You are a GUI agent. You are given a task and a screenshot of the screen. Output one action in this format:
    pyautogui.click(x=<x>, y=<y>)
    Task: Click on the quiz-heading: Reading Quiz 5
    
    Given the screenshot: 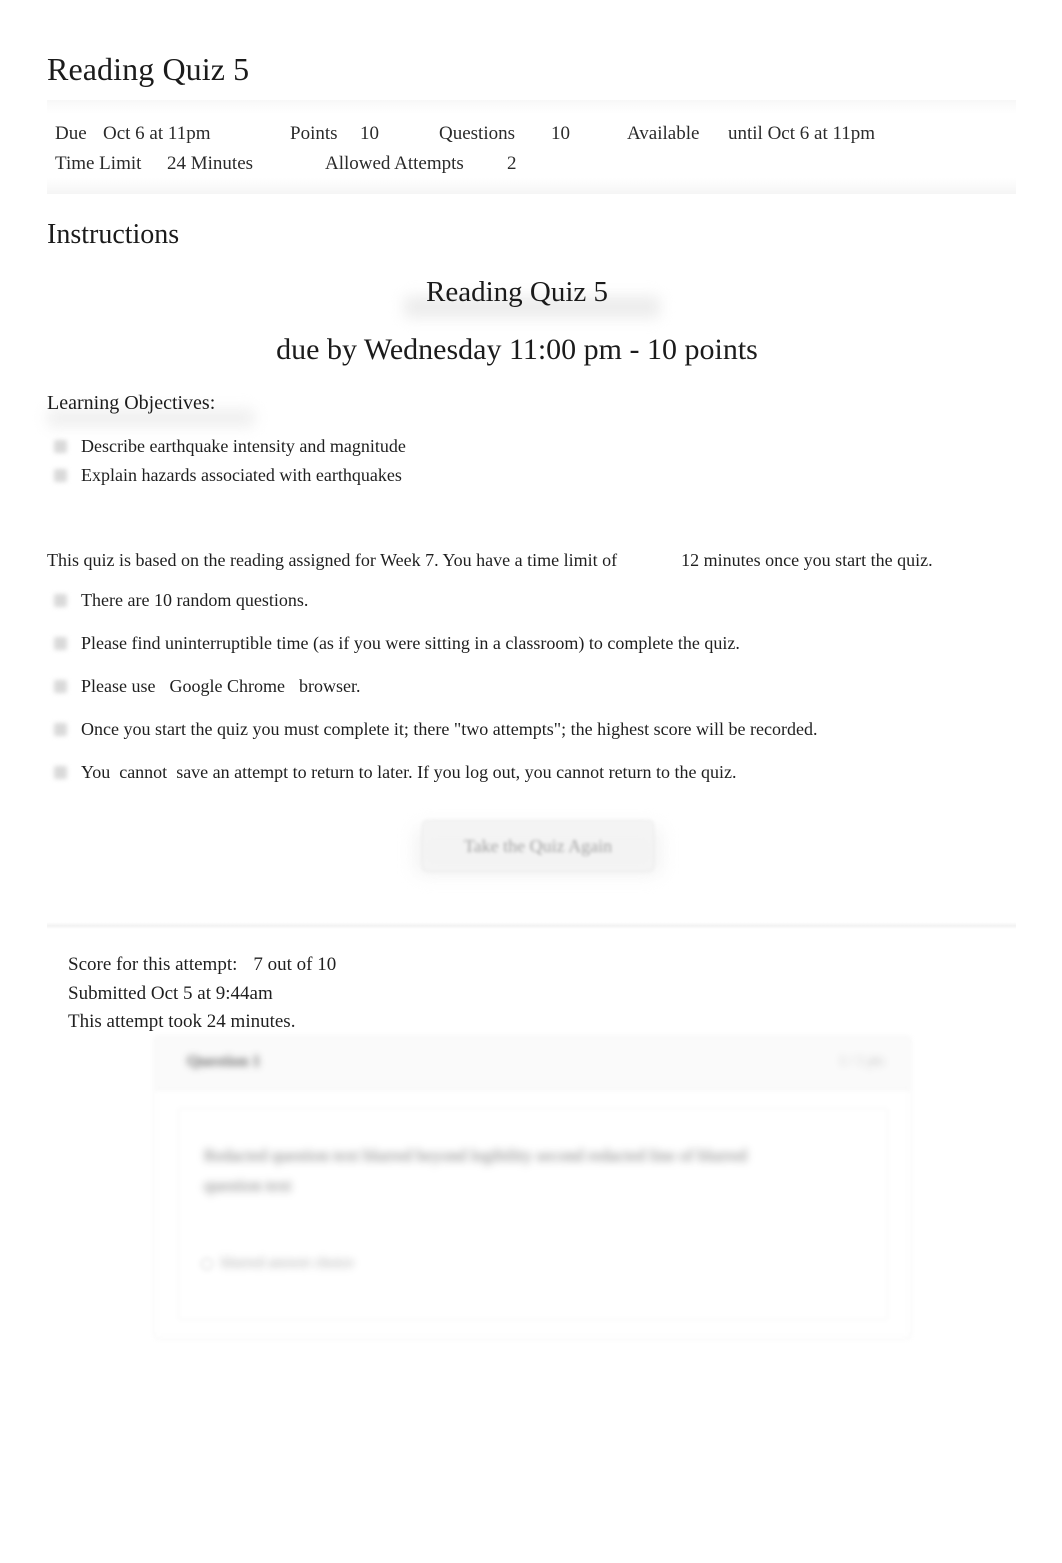 What is the action you would take?
    pyautogui.click(x=516, y=292)
    